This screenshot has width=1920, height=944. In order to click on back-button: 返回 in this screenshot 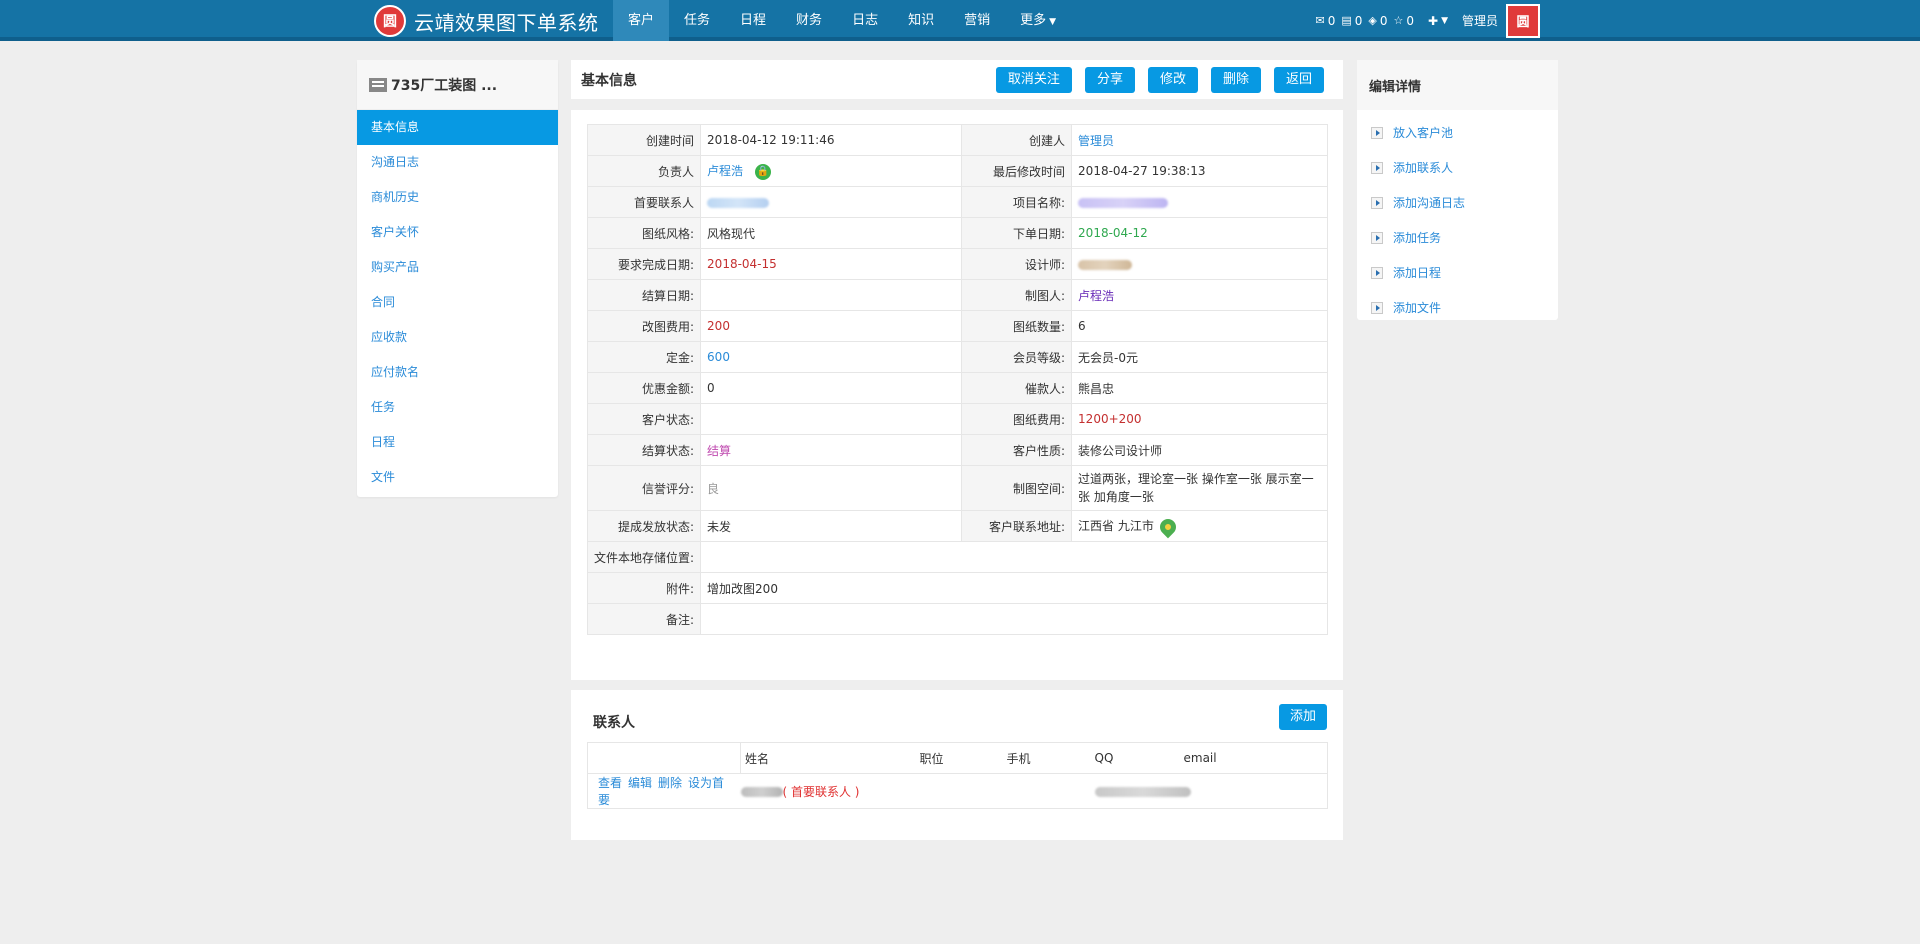, I will do `click(1298, 80)`.